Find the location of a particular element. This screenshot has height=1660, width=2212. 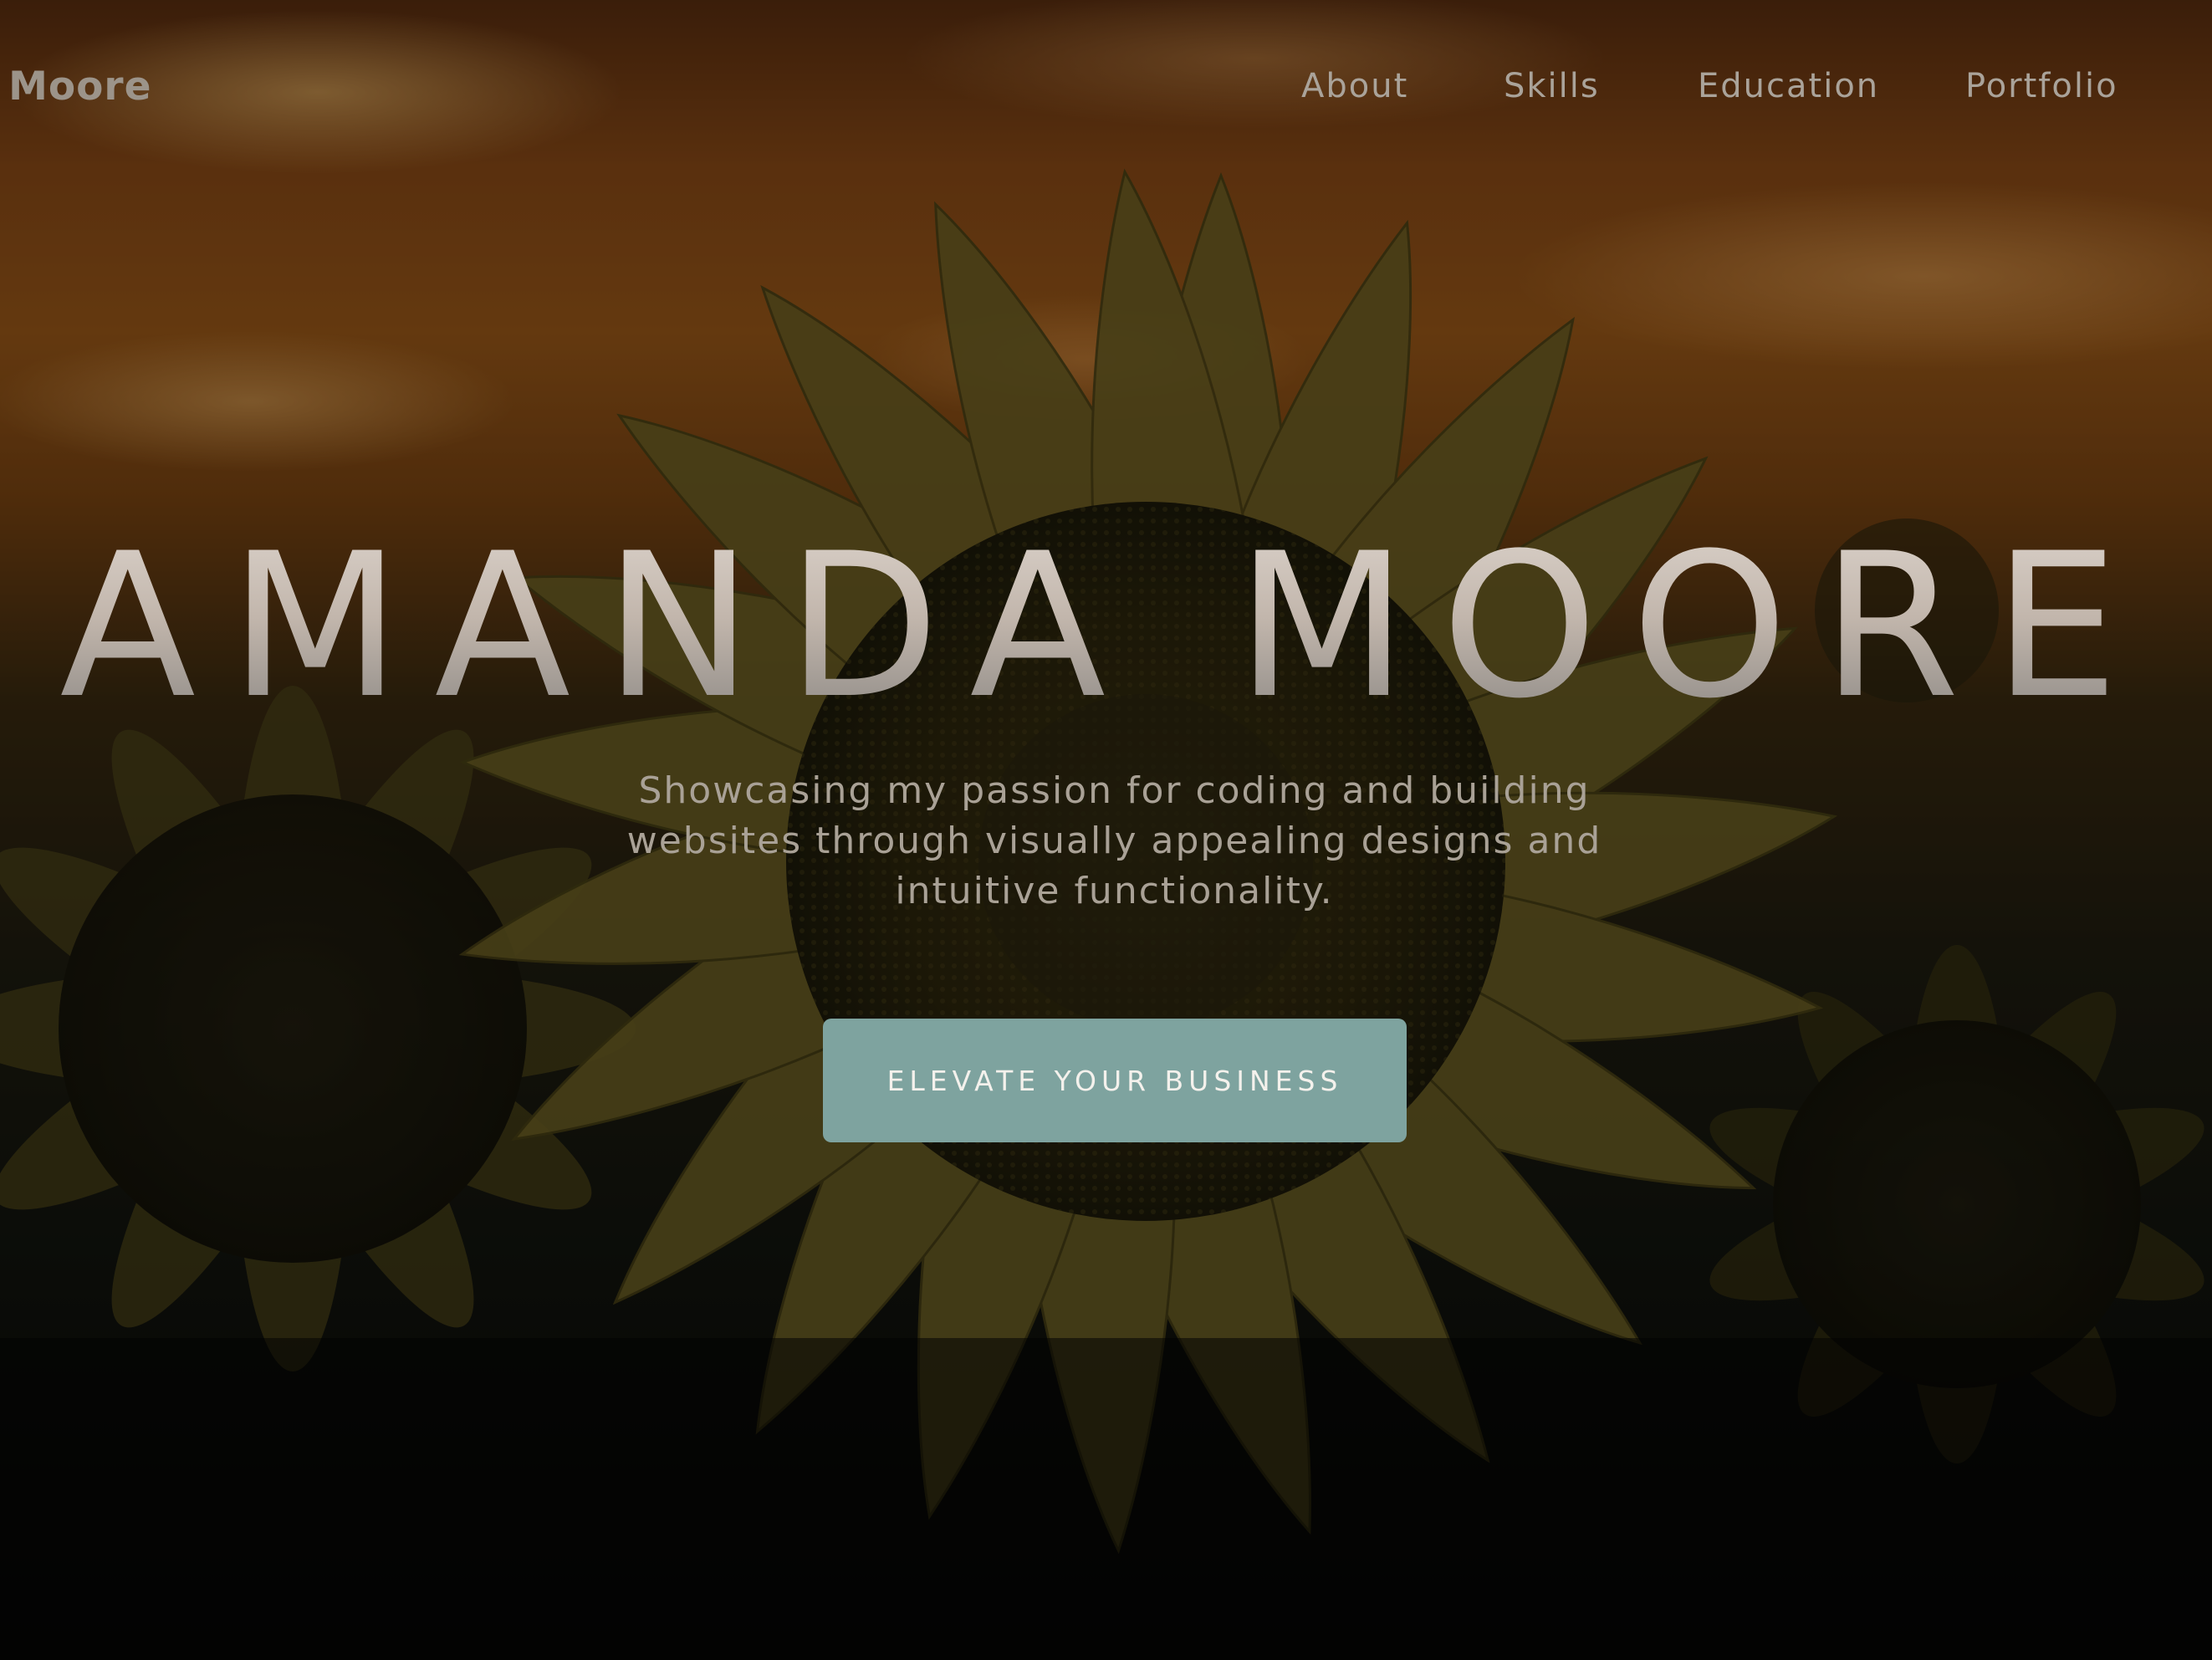

nav-link-portfolio: Portfolio is located at coordinates (2041, 86).